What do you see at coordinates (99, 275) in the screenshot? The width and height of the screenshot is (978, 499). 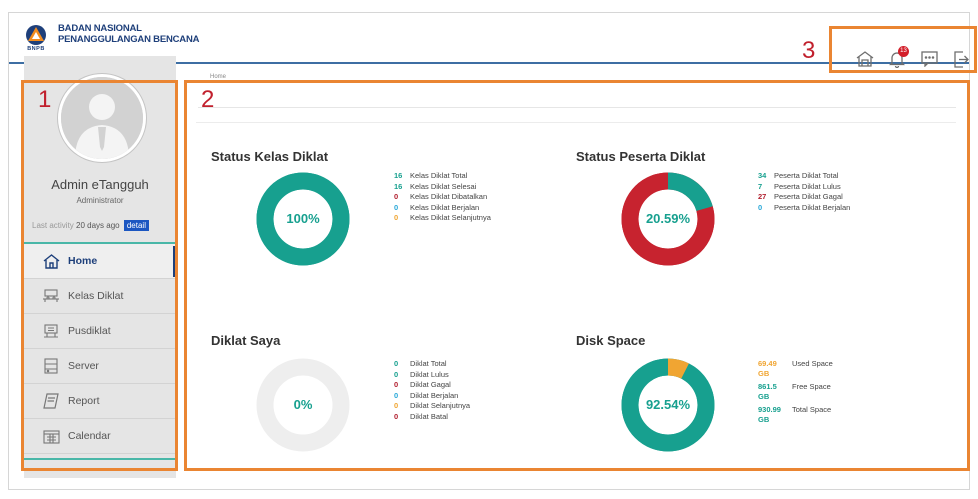 I see `annotation-box-sidebar` at bounding box center [99, 275].